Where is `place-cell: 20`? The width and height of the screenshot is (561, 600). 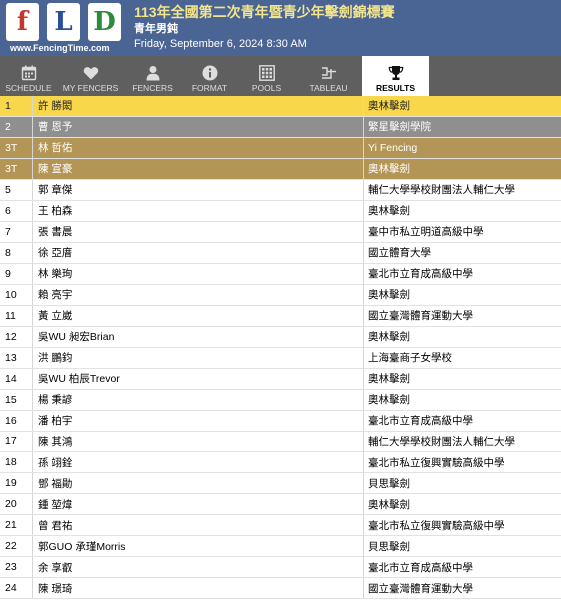 place-cell: 20 is located at coordinates (16, 504).